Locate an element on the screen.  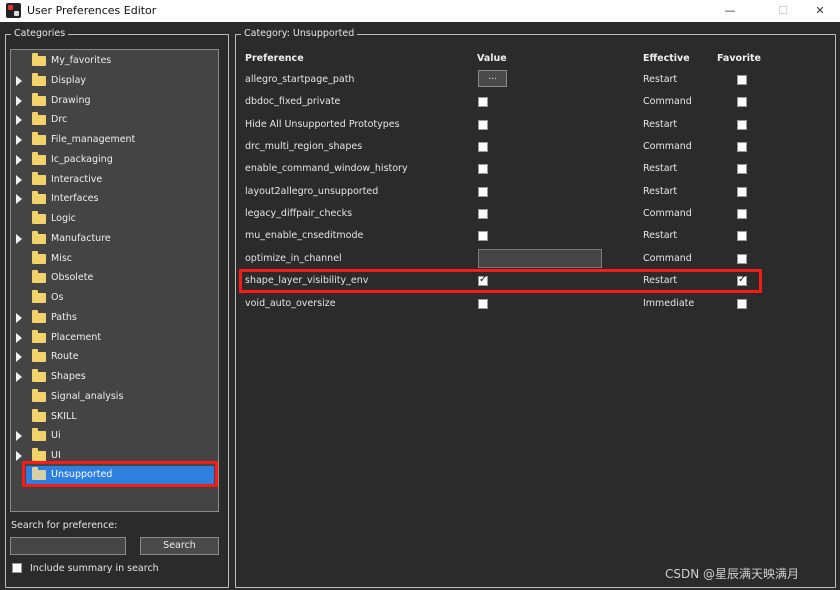
tree-item-ui: UI is located at coordinates (114, 456).